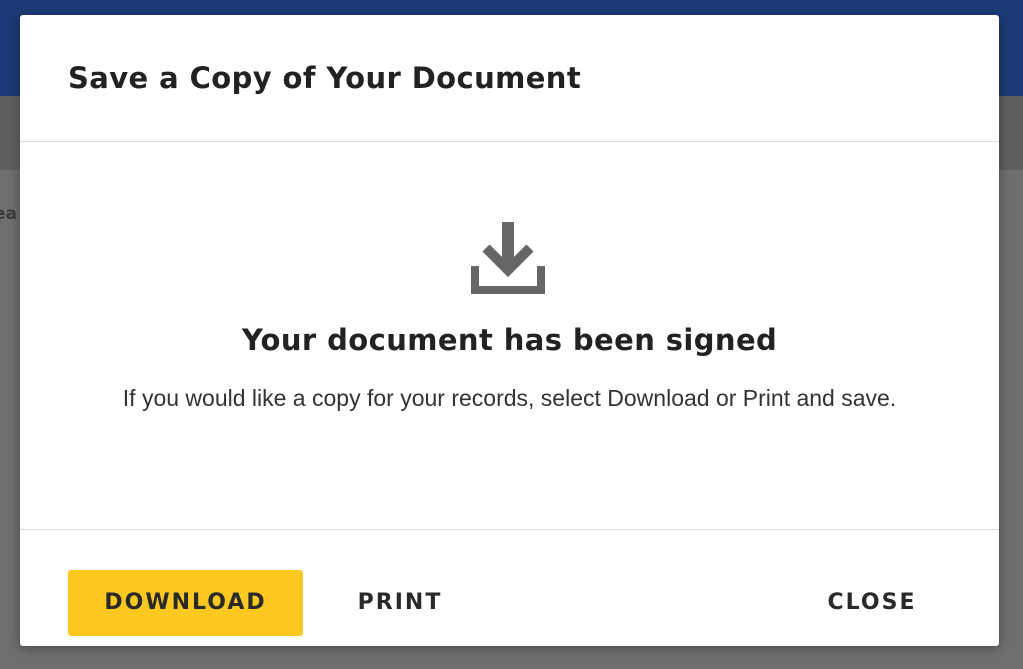 The height and width of the screenshot is (669, 1023). What do you see at coordinates (400, 603) in the screenshot?
I see `print-button: PRINT` at bounding box center [400, 603].